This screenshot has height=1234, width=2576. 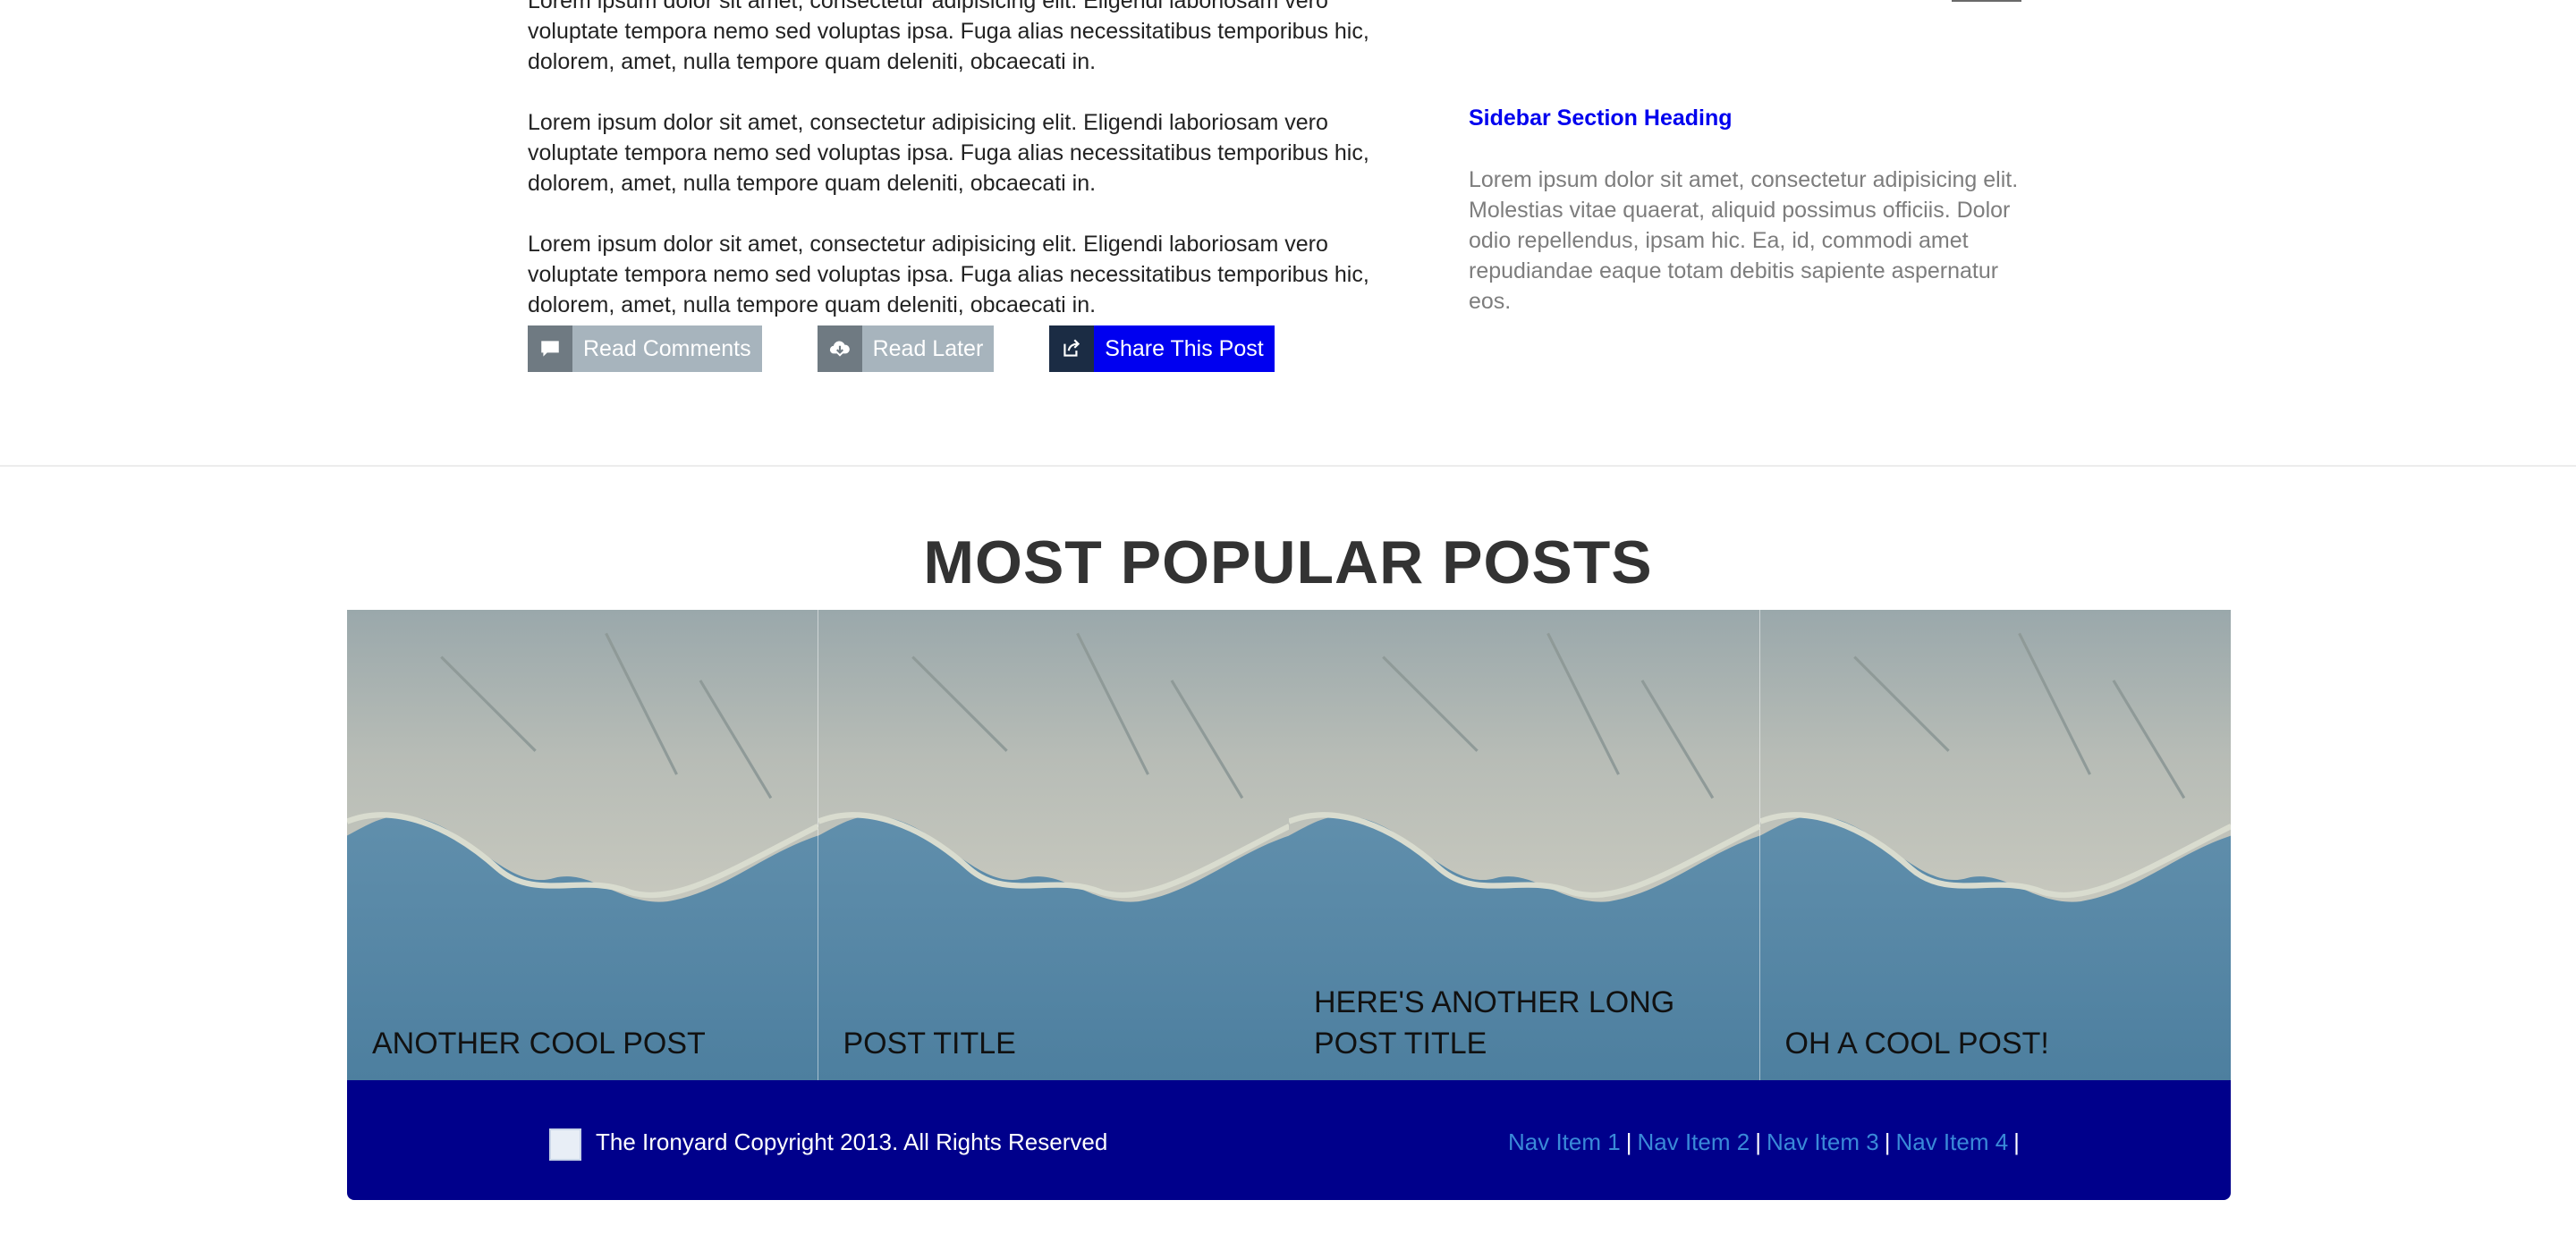 What do you see at coordinates (1524, 845) in the screenshot?
I see `post-card: HERE'S ANOTHER LONG POST TITLE` at bounding box center [1524, 845].